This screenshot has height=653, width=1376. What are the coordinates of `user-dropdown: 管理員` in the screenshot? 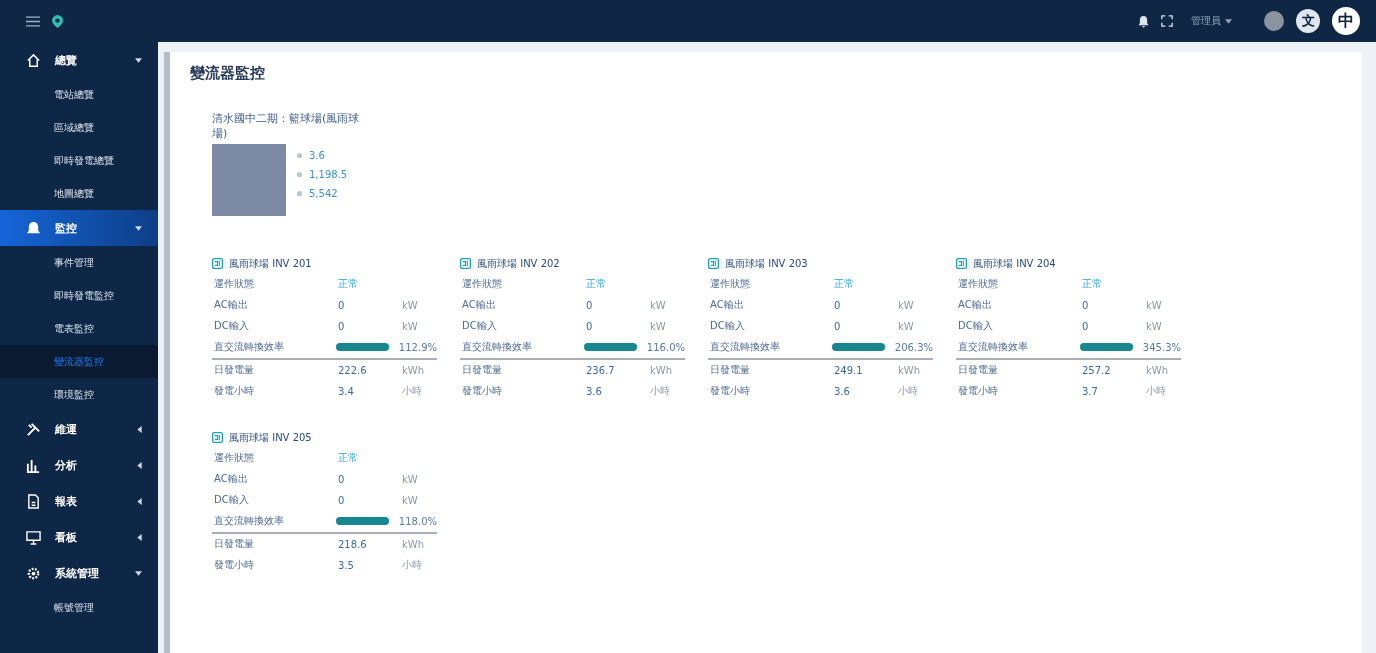 It's located at (1211, 21).